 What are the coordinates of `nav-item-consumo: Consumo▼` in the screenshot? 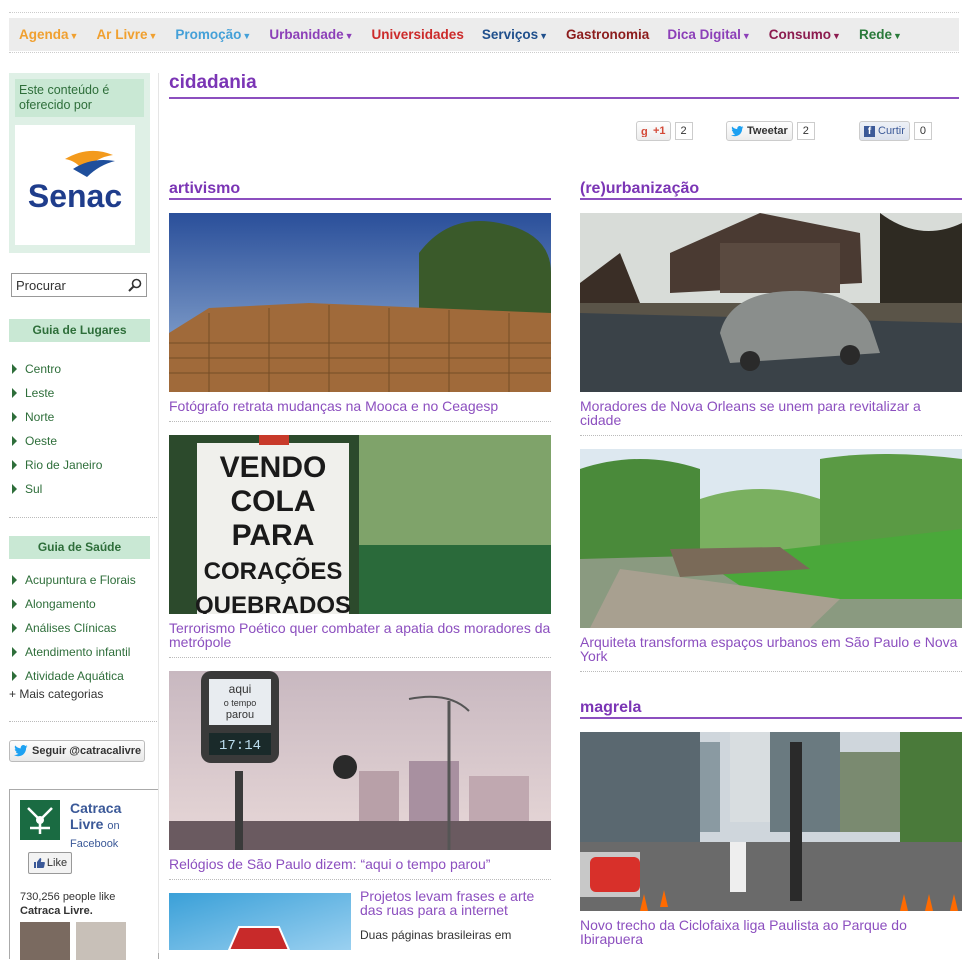 It's located at (805, 34).